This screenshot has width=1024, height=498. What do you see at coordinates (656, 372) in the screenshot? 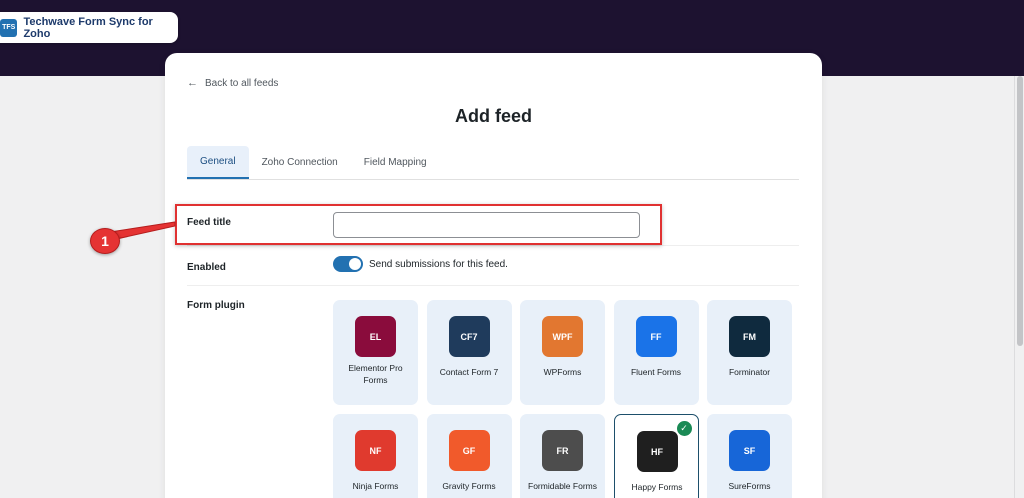
I see `plugin-name: Fluent Forms` at bounding box center [656, 372].